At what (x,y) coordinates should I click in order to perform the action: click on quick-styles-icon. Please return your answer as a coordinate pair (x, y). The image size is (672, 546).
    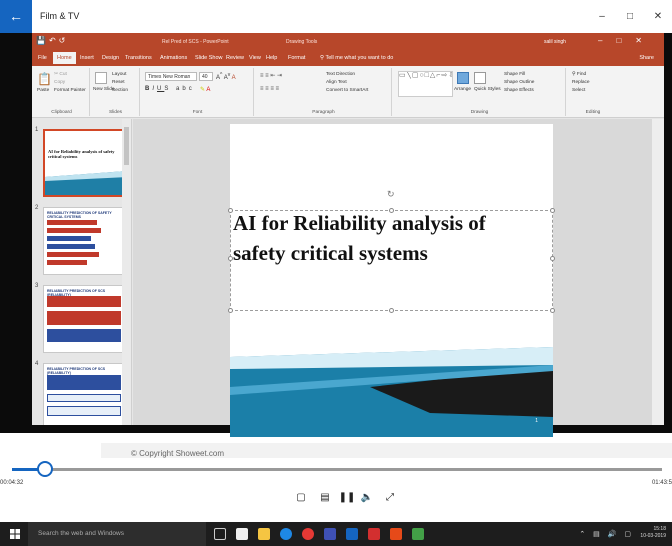
    Looking at the image, I should click on (480, 78).